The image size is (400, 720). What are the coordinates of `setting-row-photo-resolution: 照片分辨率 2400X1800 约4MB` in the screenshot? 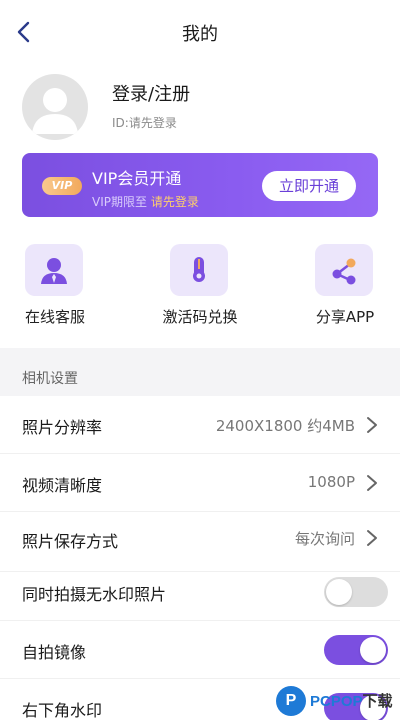 It's located at (200, 425).